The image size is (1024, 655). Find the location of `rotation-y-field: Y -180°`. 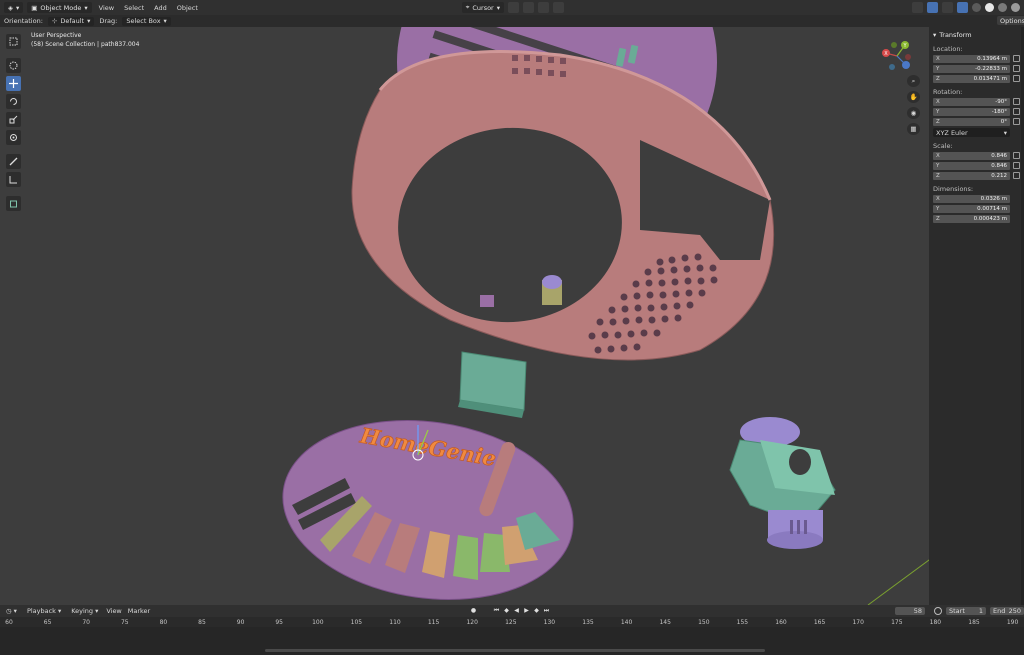

rotation-y-field: Y -180° is located at coordinates (971, 111).